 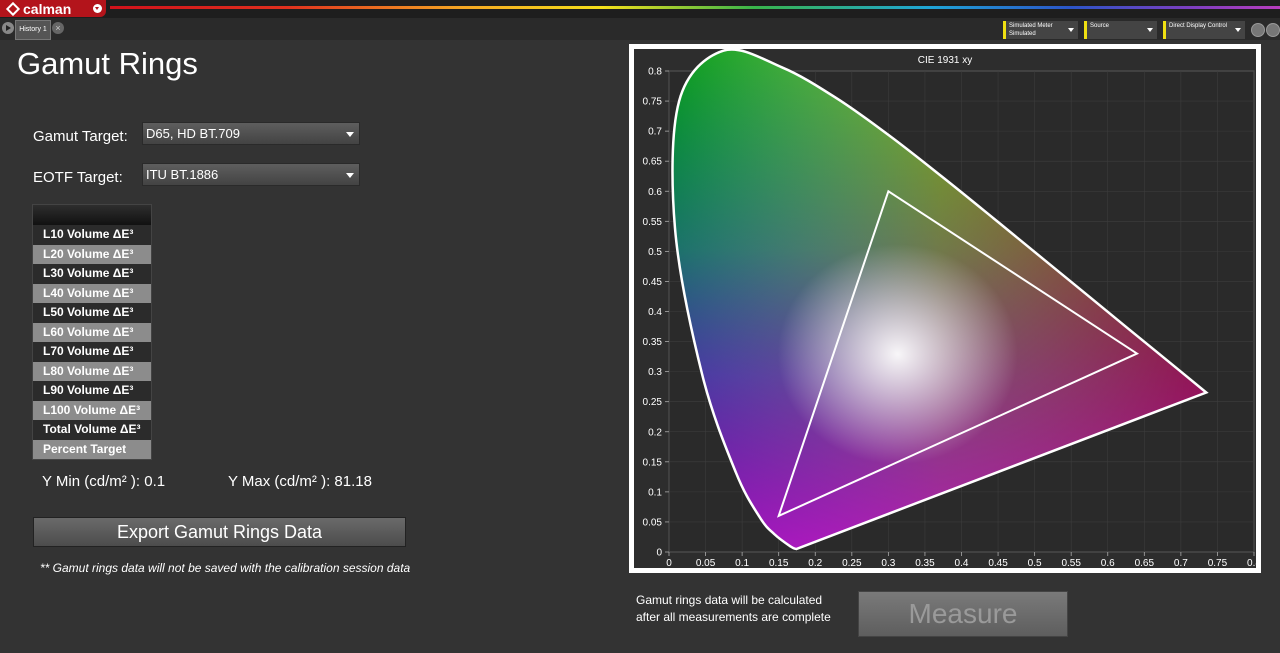 What do you see at coordinates (1218, 563) in the screenshot?
I see `x-tick-label: 0.75` at bounding box center [1218, 563].